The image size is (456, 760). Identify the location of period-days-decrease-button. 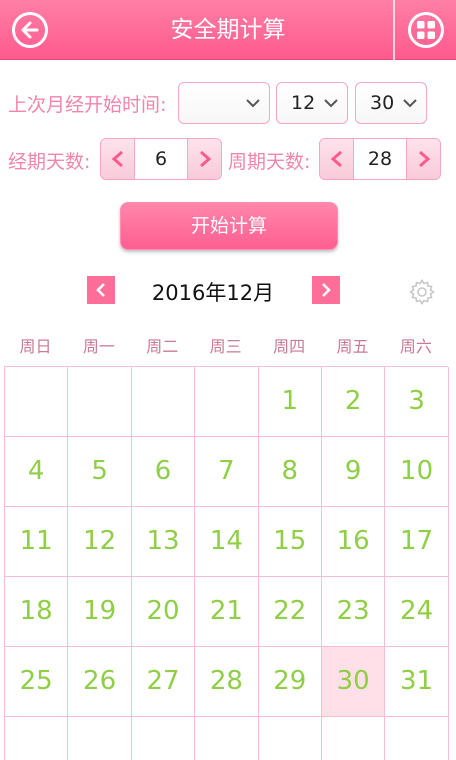
(118, 159).